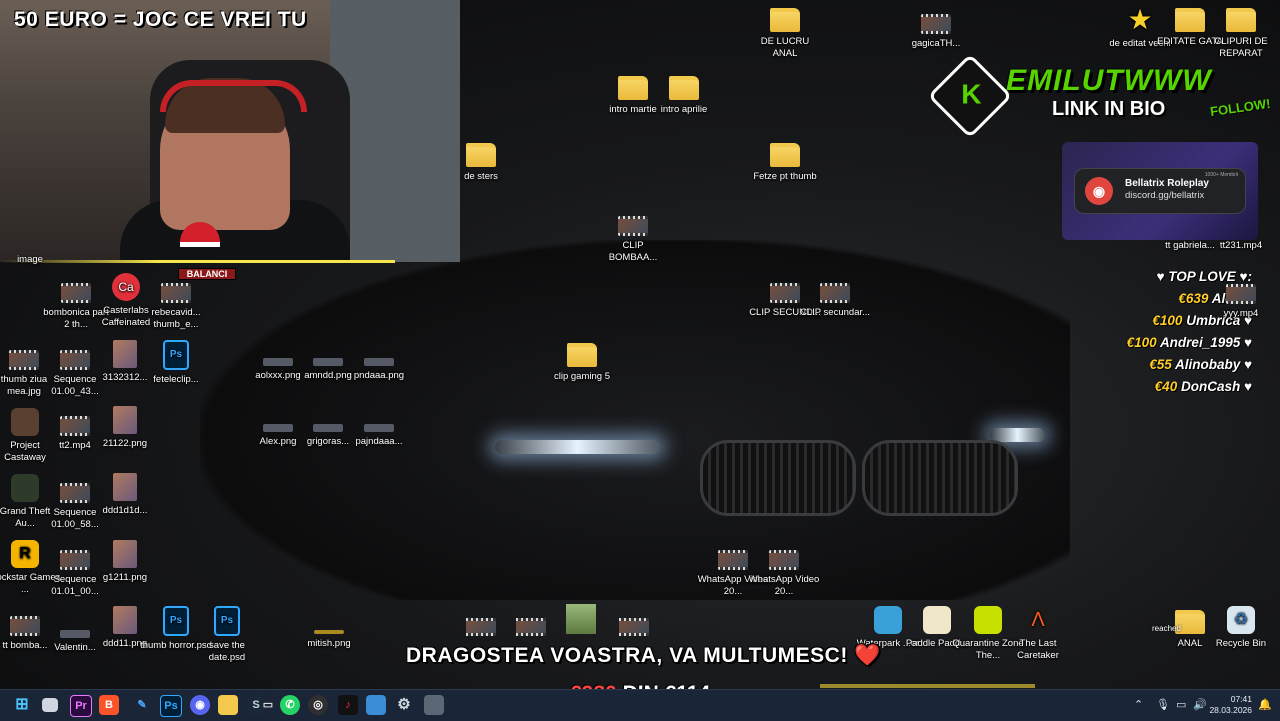 This screenshot has width=1280, height=721. Describe the element at coordinates (581, 619) in the screenshot. I see `image-thumbnail` at that location.